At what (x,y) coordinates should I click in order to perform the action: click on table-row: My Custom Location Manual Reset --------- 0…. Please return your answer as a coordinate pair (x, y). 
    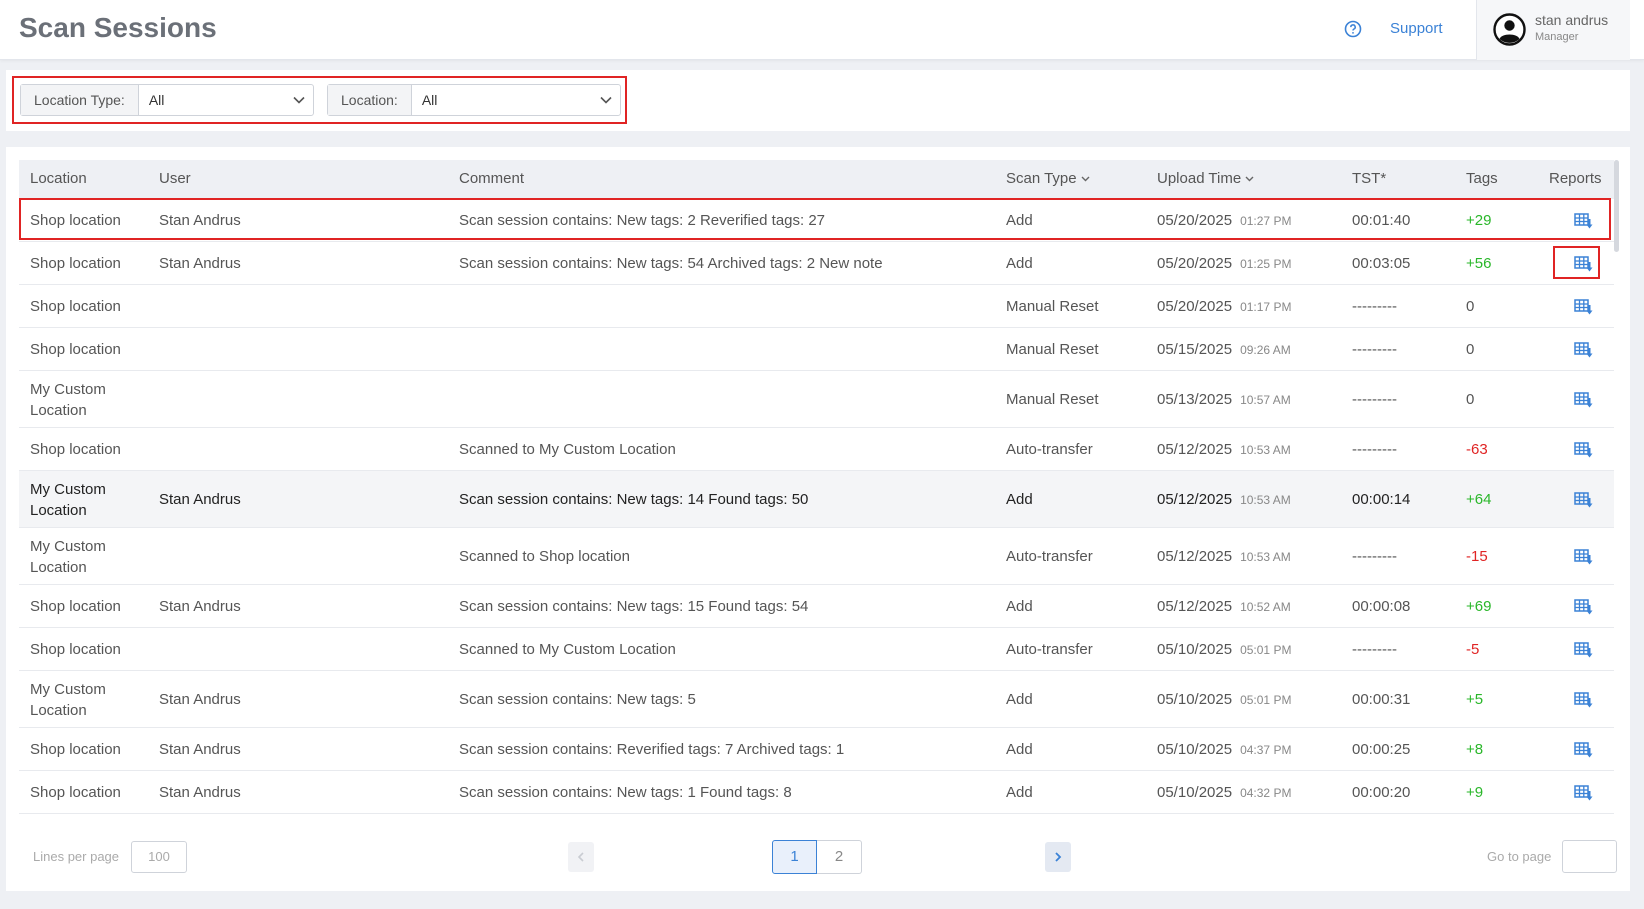
    Looking at the image, I should click on (816, 399).